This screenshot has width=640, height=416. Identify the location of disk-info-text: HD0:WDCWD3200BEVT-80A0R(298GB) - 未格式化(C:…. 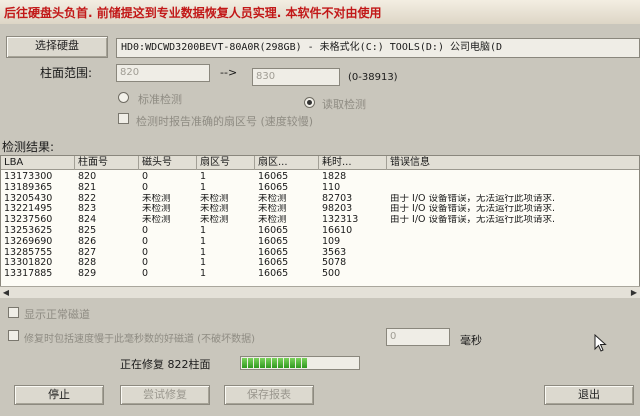
(312, 47).